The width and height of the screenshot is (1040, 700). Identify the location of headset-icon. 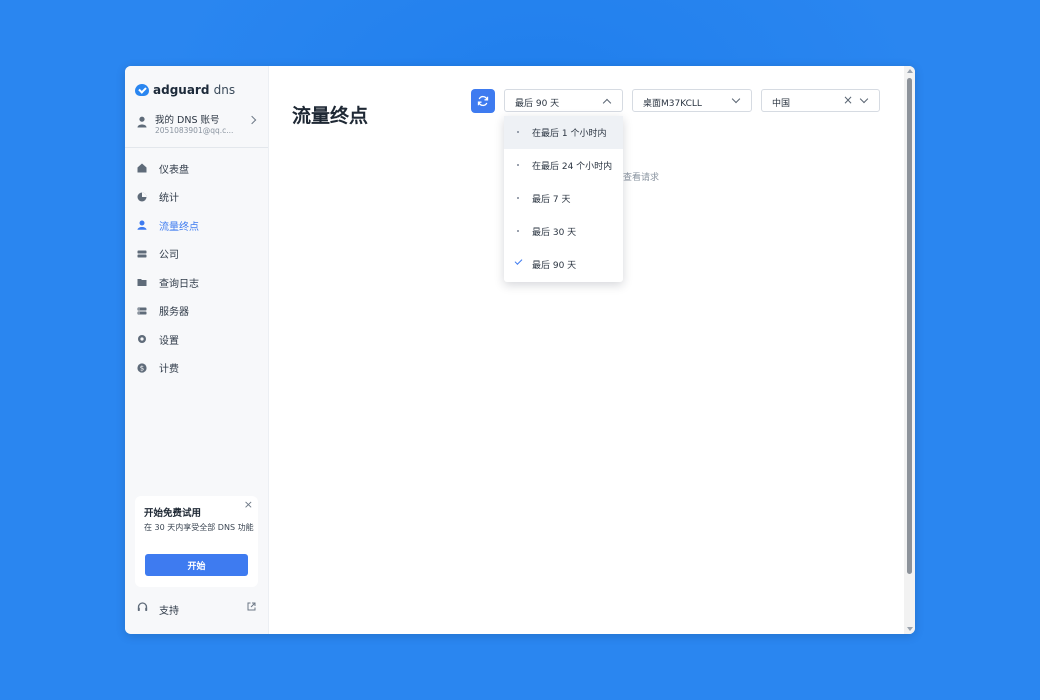
(142, 606).